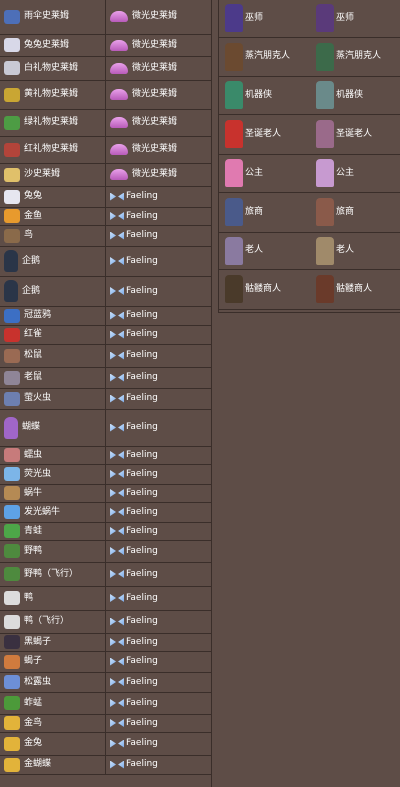  What do you see at coordinates (11, 291) in the screenshot?
I see `penguin-icon` at bounding box center [11, 291].